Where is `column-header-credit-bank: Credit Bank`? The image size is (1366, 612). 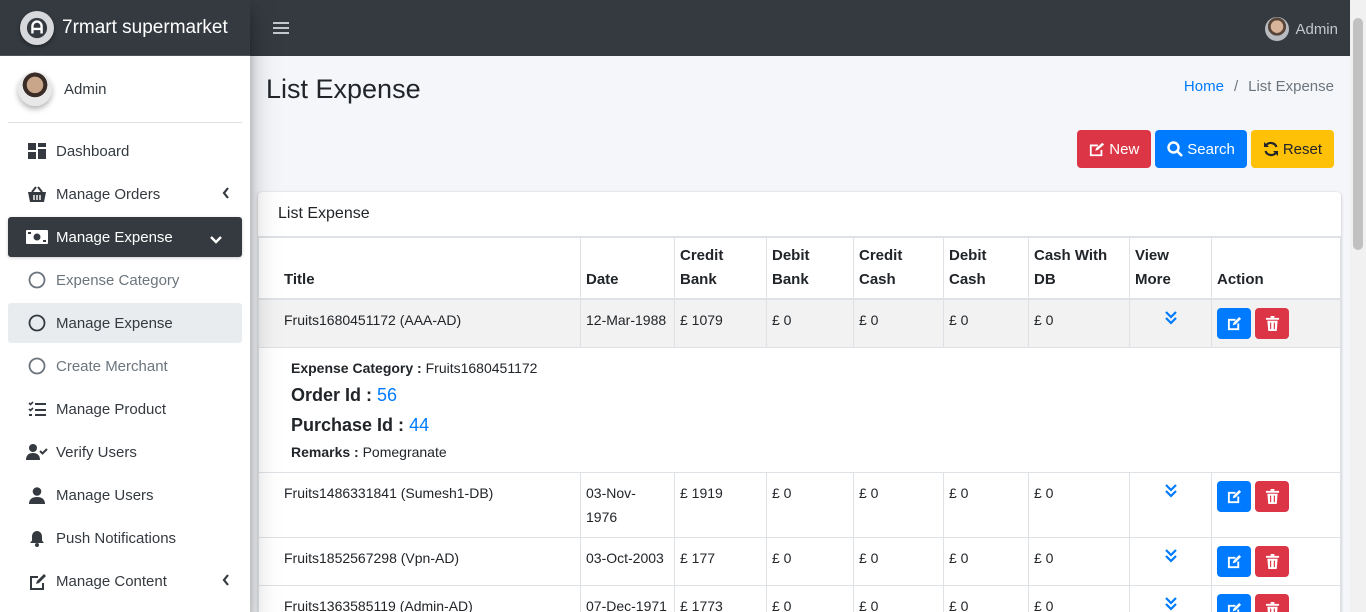
column-header-credit-bank: Credit Bank is located at coordinates (720, 268).